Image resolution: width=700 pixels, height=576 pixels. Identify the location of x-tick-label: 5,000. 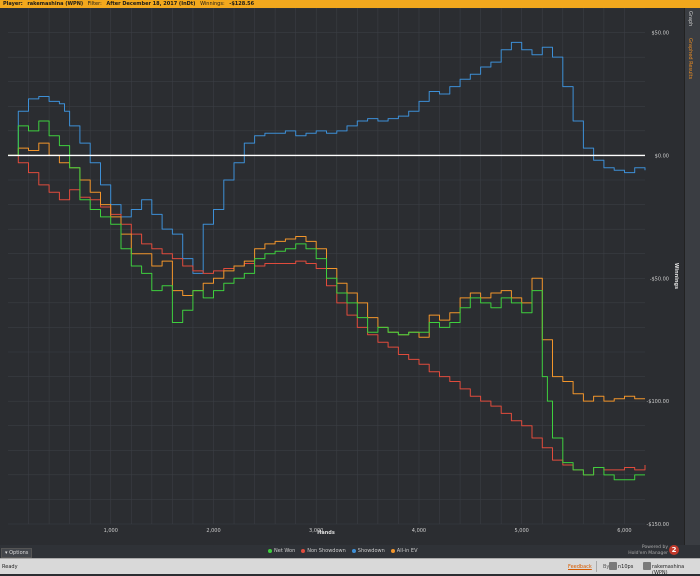
(522, 531).